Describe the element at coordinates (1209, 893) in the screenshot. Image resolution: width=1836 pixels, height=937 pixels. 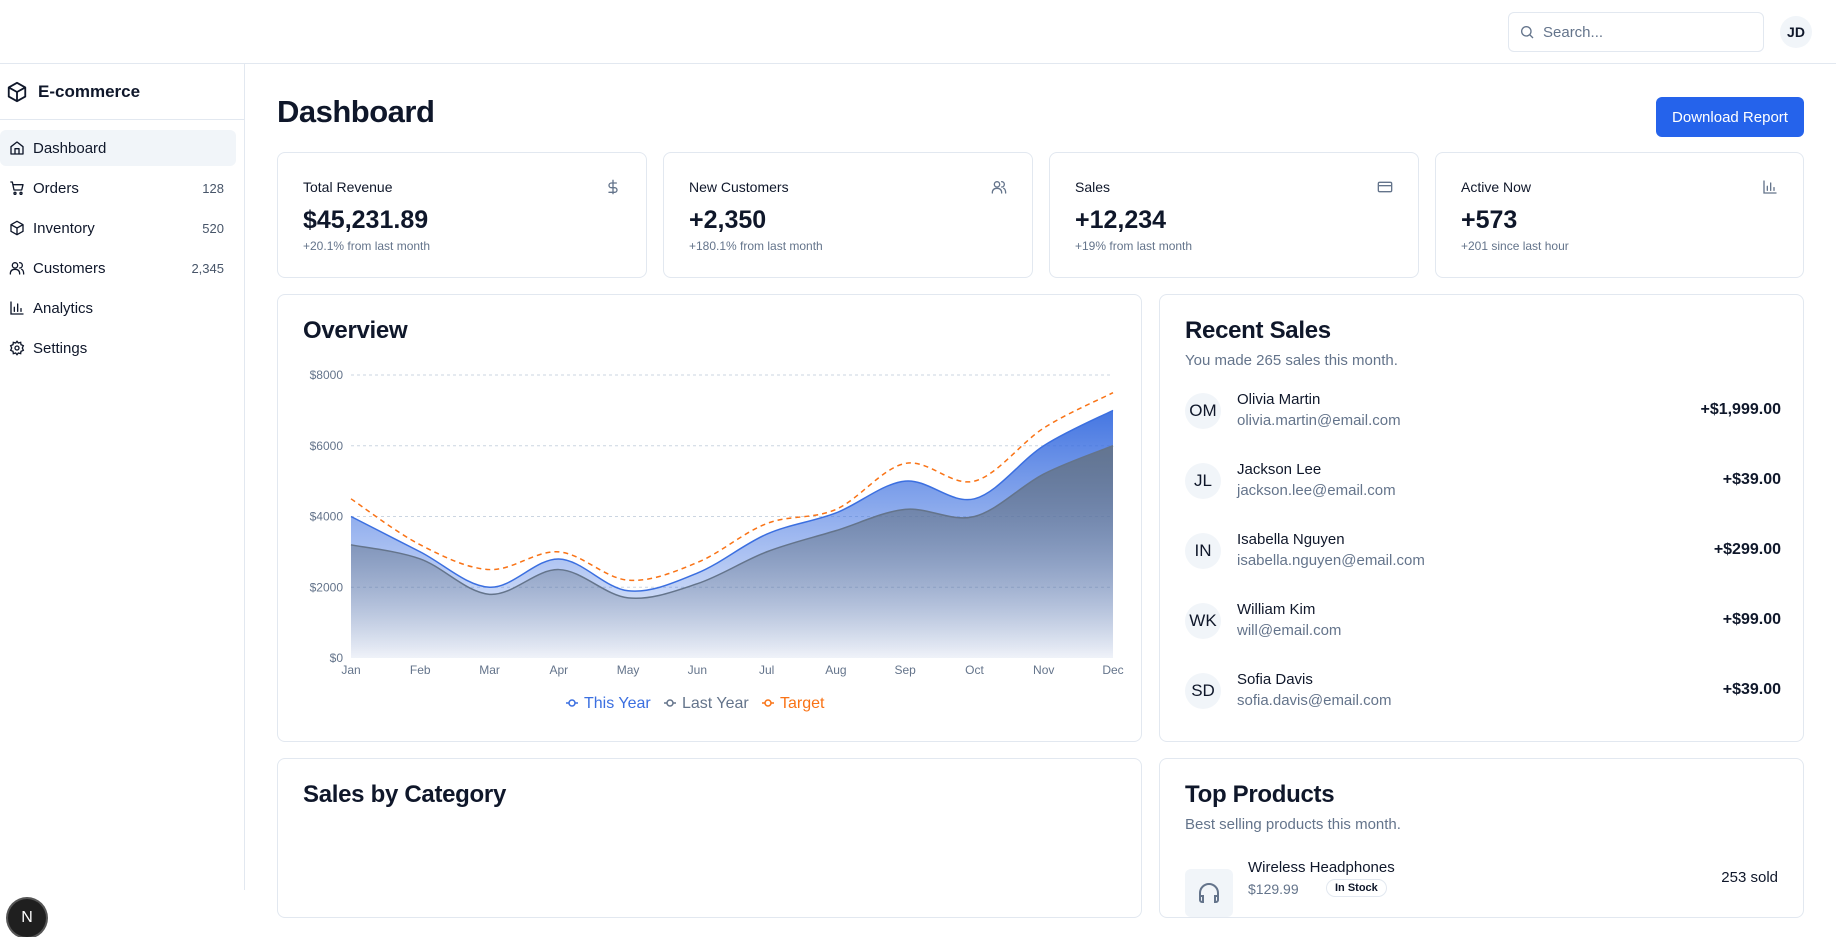
I see `headphones-icon` at that location.